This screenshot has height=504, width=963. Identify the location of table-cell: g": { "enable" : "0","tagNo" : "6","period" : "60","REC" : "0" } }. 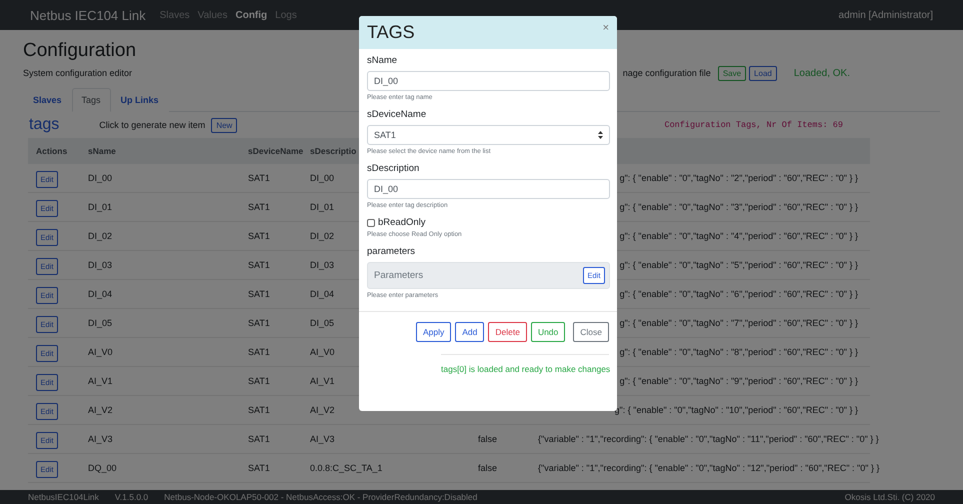
(739, 294).